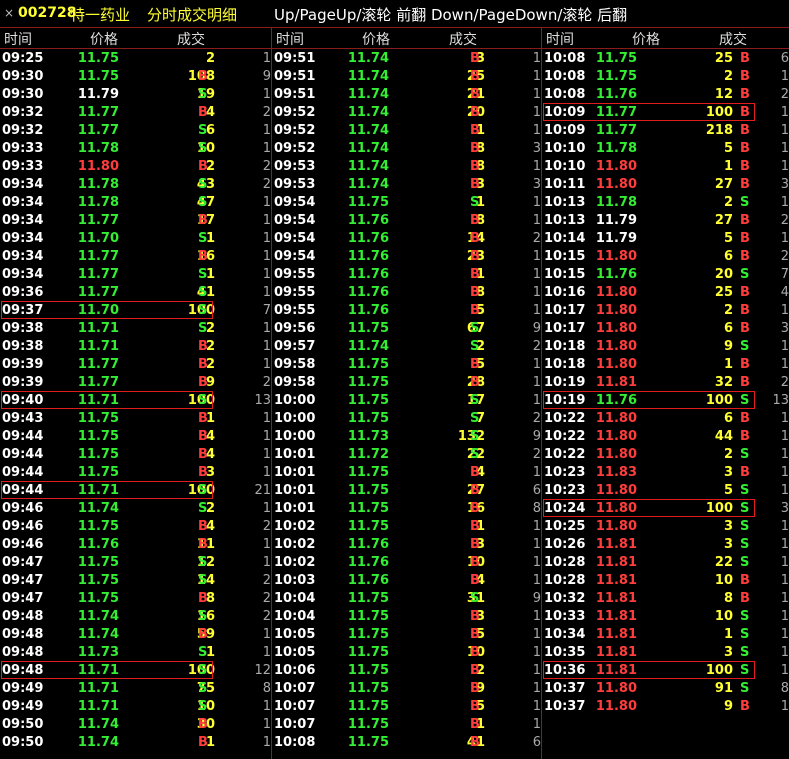 Image resolution: width=789 pixels, height=759 pixels. What do you see at coordinates (295, 274) in the screenshot?
I see `trade-time: 09:55` at bounding box center [295, 274].